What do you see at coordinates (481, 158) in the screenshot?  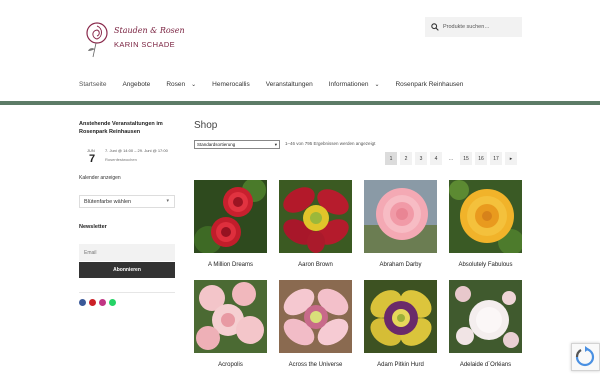 I see `page-16: 16` at bounding box center [481, 158].